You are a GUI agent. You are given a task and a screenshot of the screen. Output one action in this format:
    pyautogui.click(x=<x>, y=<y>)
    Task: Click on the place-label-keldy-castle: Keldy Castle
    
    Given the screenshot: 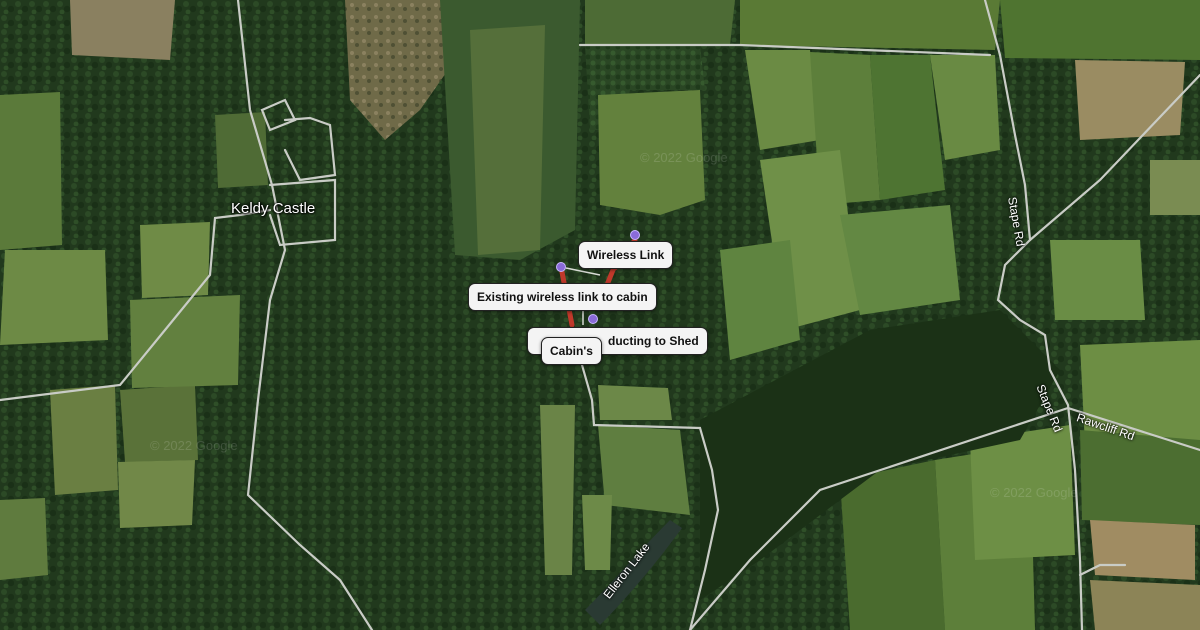 What is the action you would take?
    pyautogui.click(x=273, y=208)
    